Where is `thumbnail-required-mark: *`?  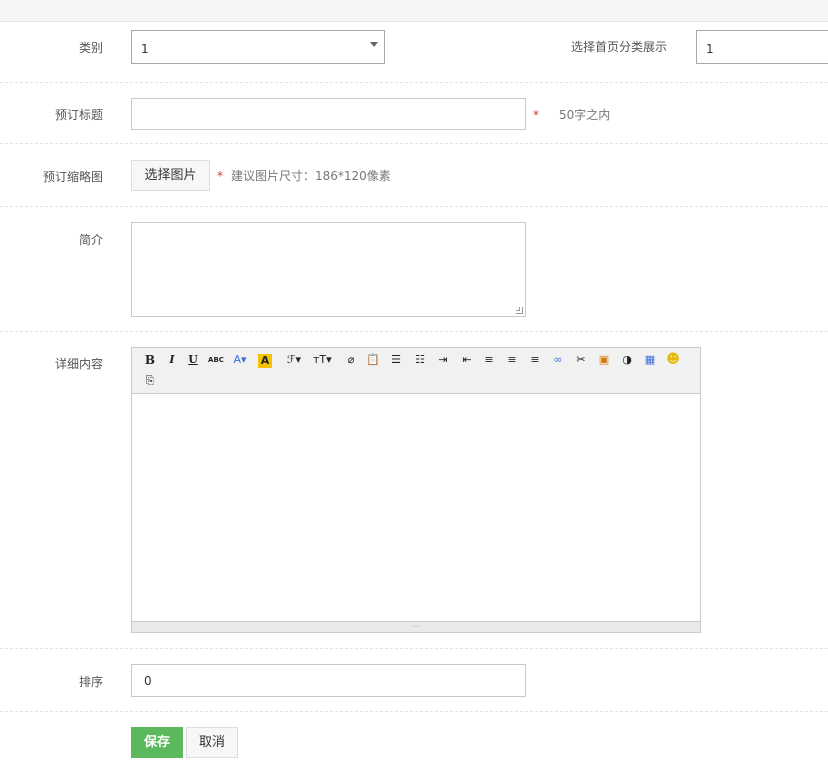 thumbnail-required-mark: * is located at coordinates (220, 176).